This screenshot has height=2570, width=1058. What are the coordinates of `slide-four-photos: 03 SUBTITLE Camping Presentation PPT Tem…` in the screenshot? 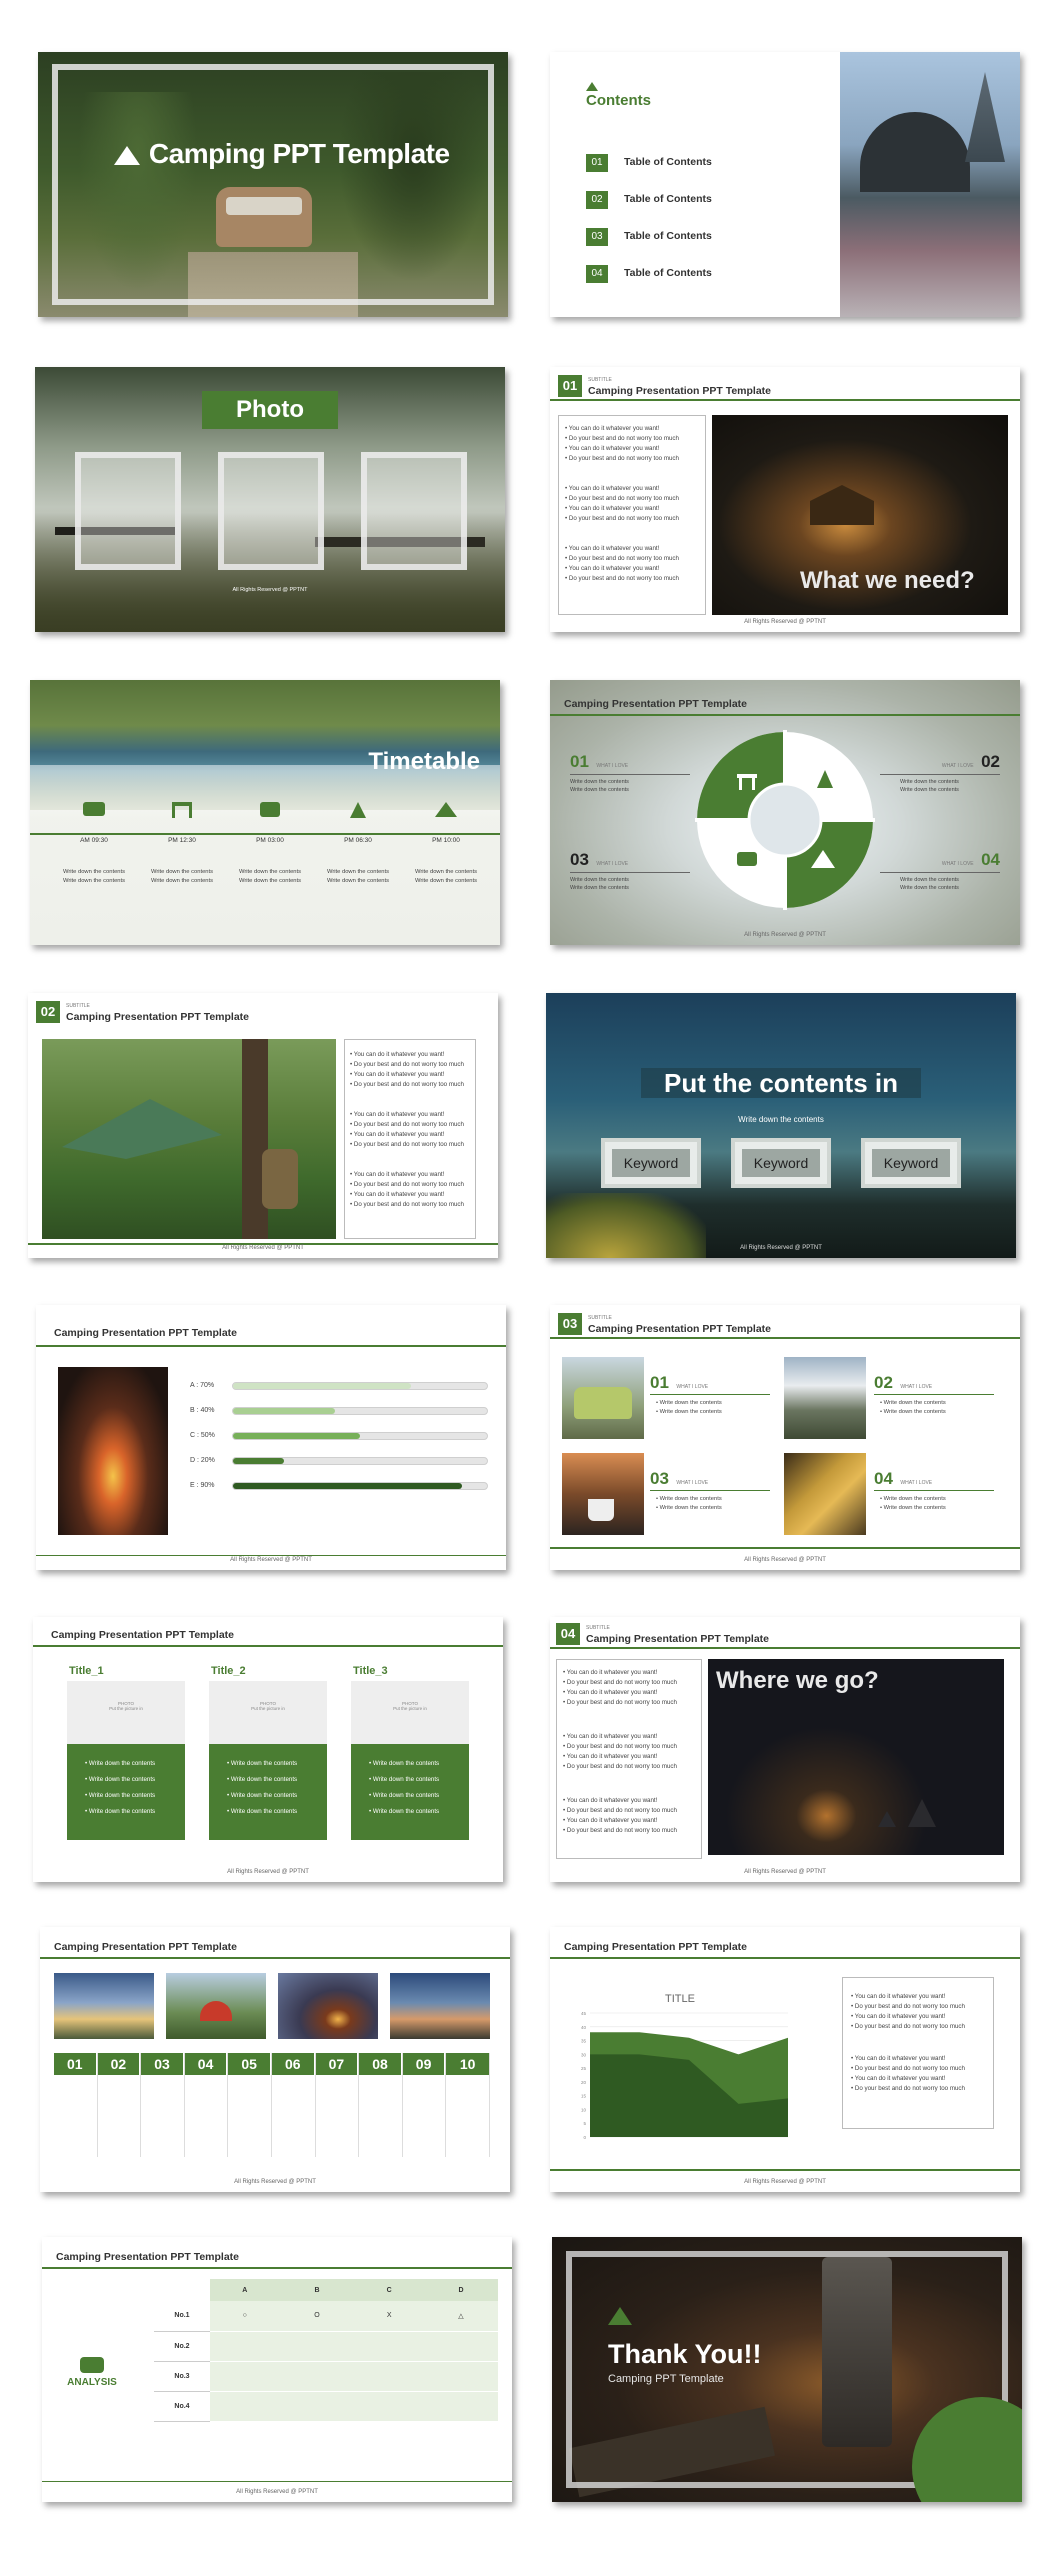 It's located at (785, 1437).